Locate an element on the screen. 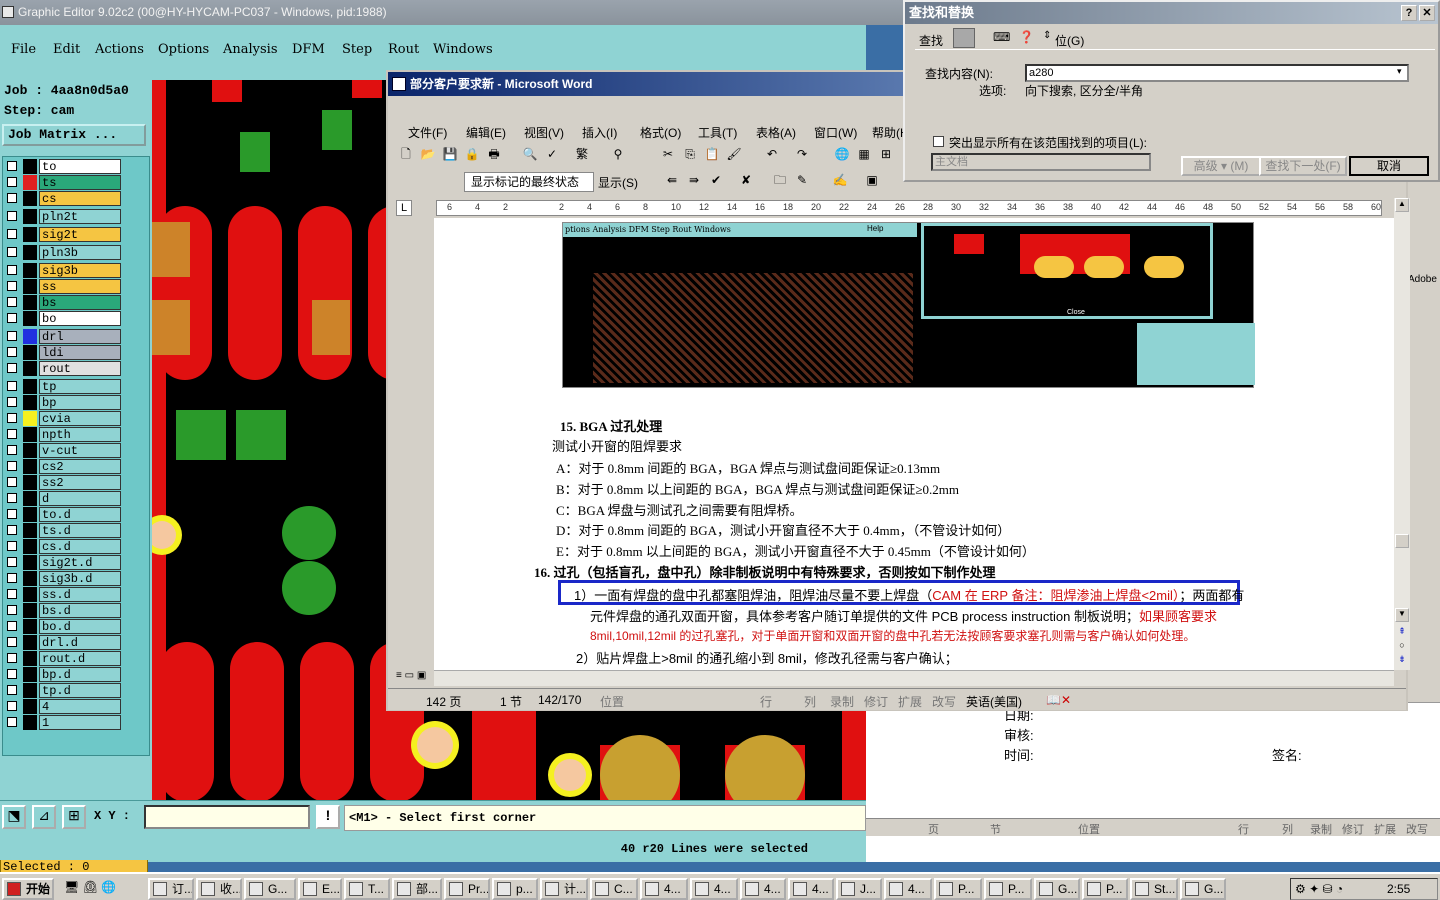  word-menu-insert: 插入(I) is located at coordinates (599, 132).